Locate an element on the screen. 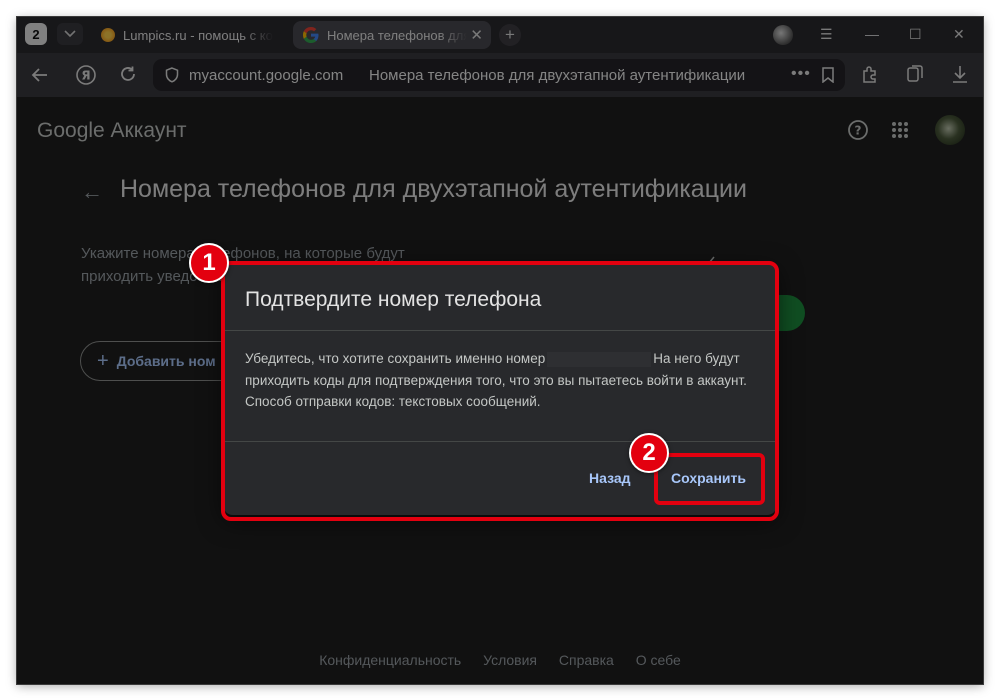 This screenshot has width=1000, height=700. tab-lumpics: Lumpics.ru - помощь с ко is located at coordinates (189, 35).